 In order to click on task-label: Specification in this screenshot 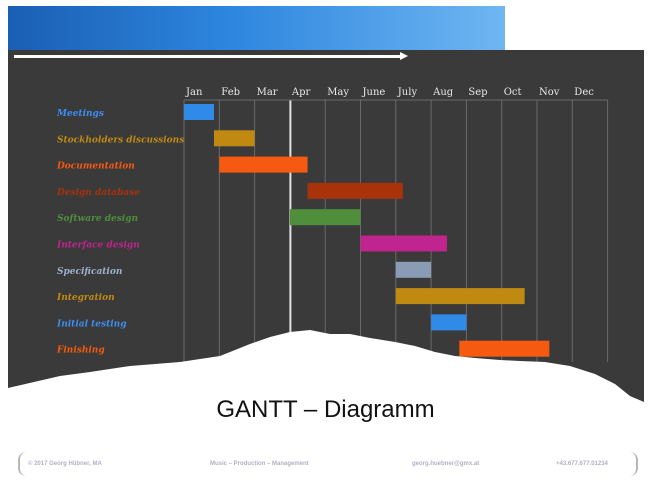, I will do `click(89, 272)`.